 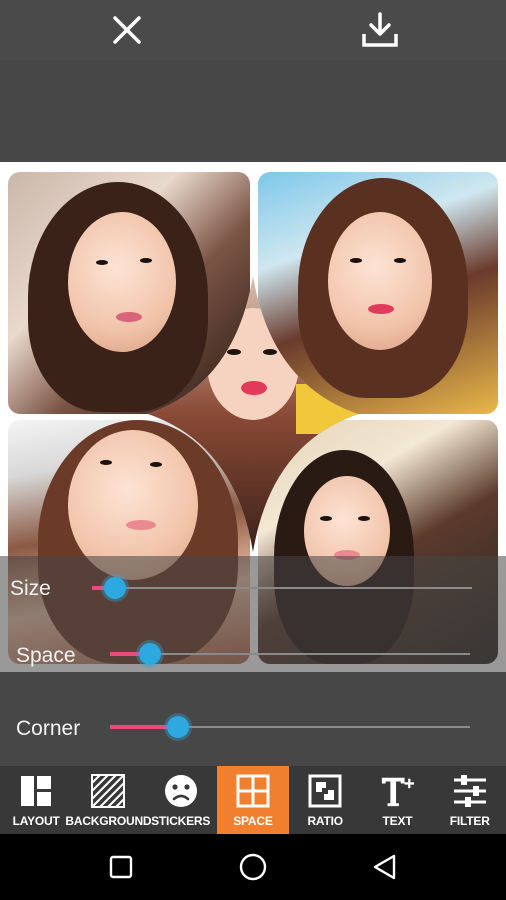 I want to click on space-slider, so click(x=290, y=654).